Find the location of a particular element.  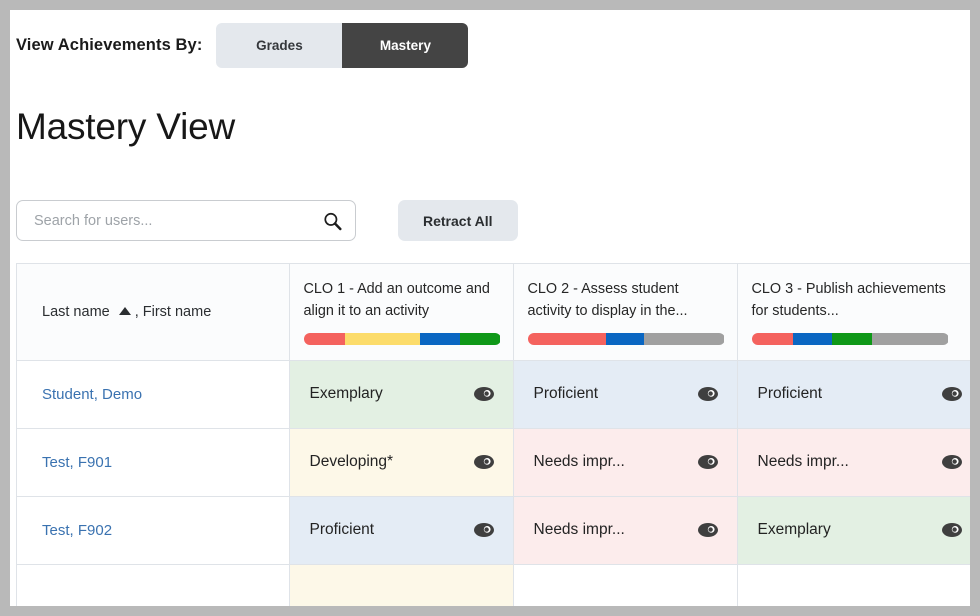

table-actions-bar: Retract All is located at coordinates (490, 194).